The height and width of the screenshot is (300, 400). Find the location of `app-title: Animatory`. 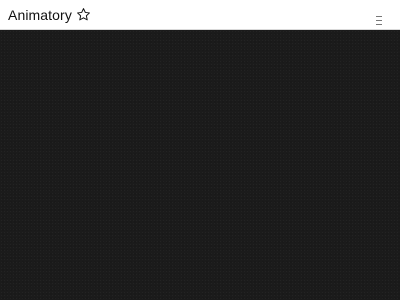

app-title: Animatory is located at coordinates (40, 15).